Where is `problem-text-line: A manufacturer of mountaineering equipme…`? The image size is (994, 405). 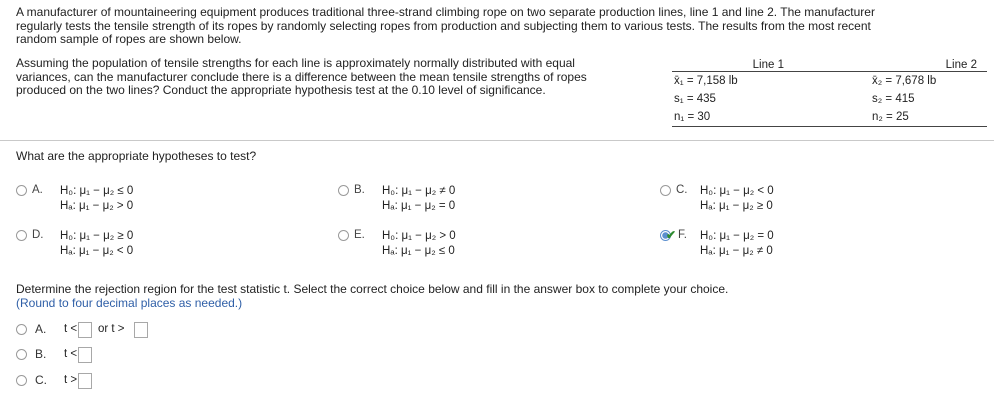
problem-text-line: A manufacturer of mountaineering equipme… is located at coordinates (445, 12).